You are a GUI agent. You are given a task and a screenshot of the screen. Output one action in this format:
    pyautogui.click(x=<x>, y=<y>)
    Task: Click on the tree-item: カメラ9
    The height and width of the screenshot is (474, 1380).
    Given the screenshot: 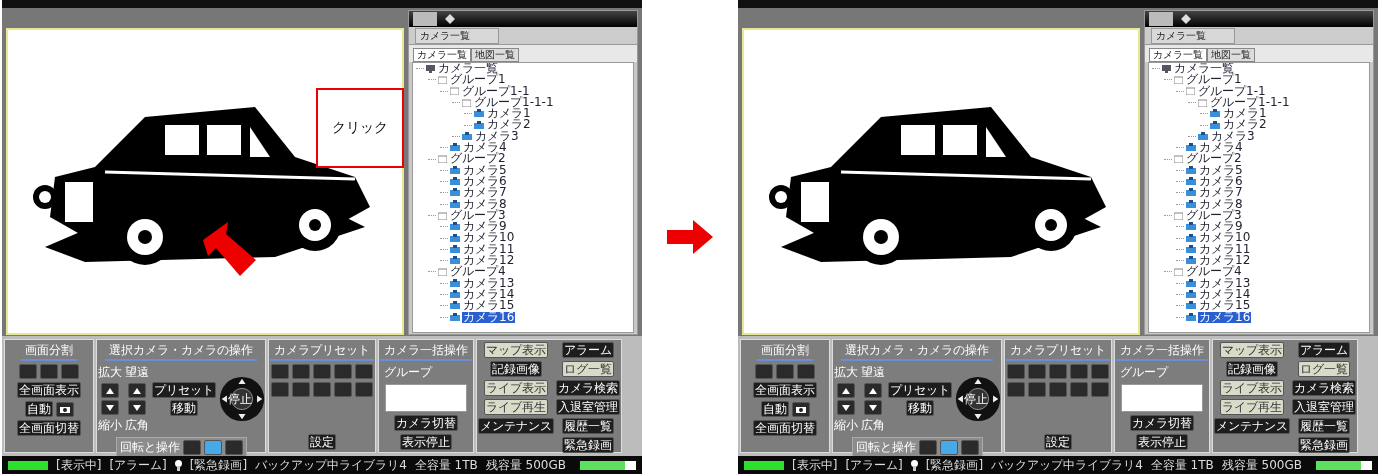 What is the action you would take?
    pyautogui.click(x=1221, y=227)
    